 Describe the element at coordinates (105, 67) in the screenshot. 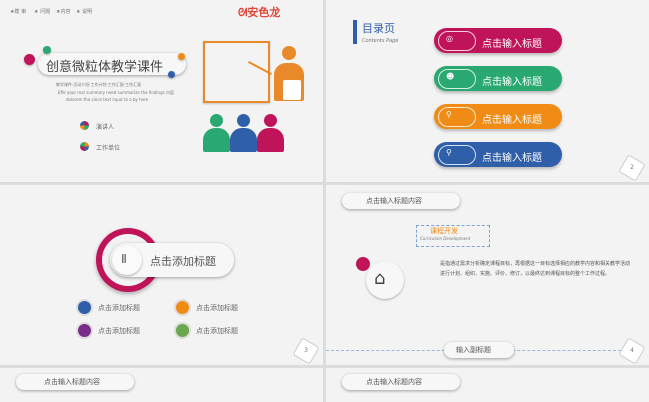

I see `main-title: 创意微粒体教学课件` at that location.